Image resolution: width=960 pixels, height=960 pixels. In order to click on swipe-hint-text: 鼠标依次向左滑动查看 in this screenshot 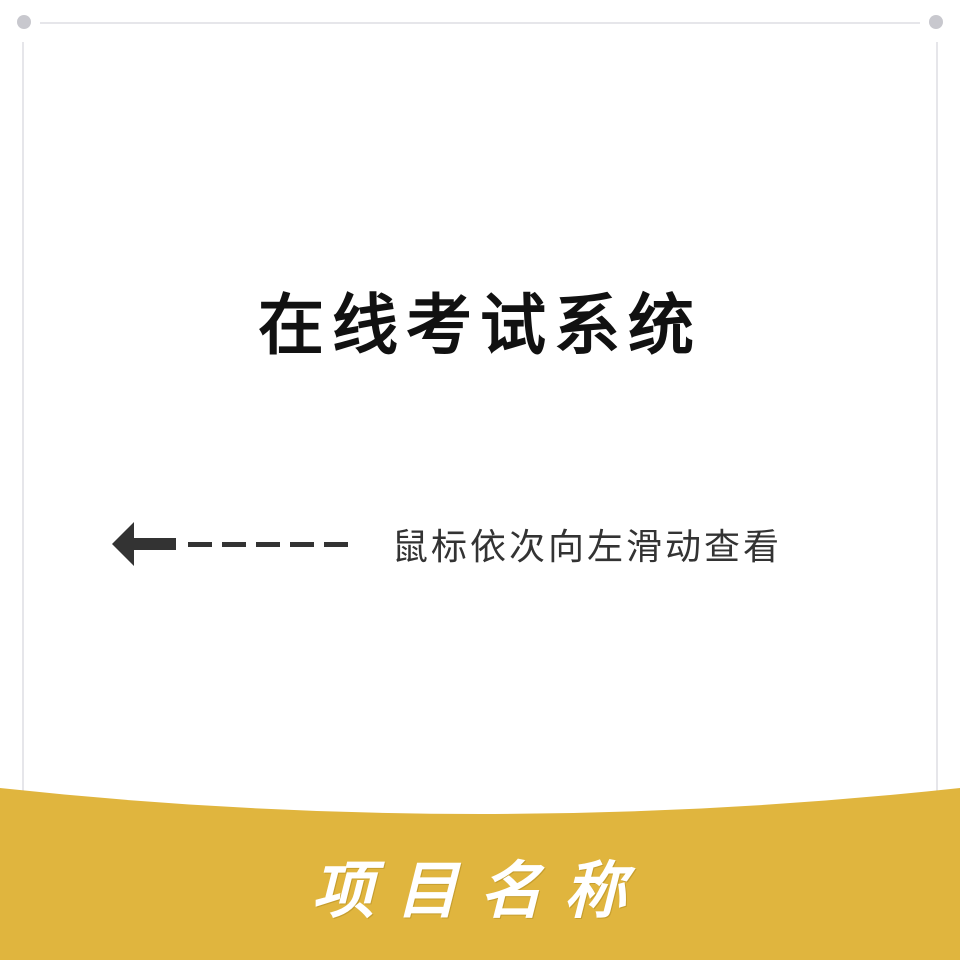, I will do `click(587, 547)`.